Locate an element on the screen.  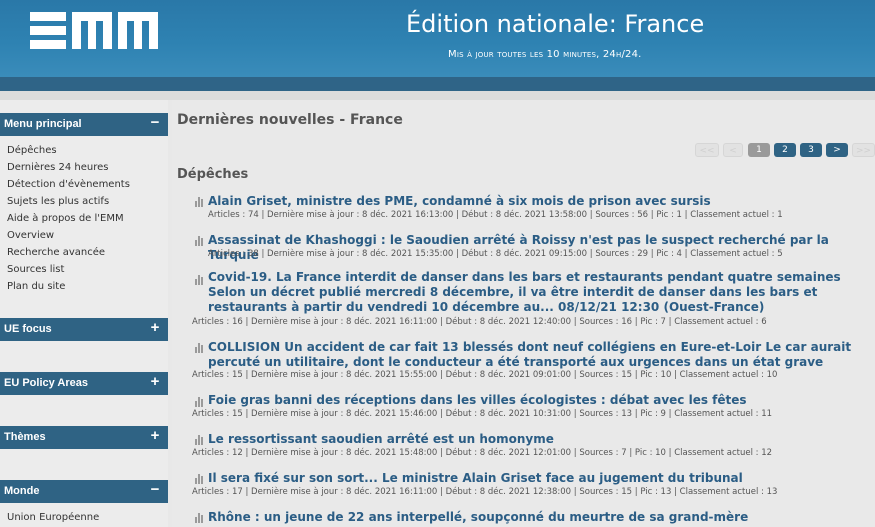
page-title: Édition nationale: France is located at coordinates (555, 24).